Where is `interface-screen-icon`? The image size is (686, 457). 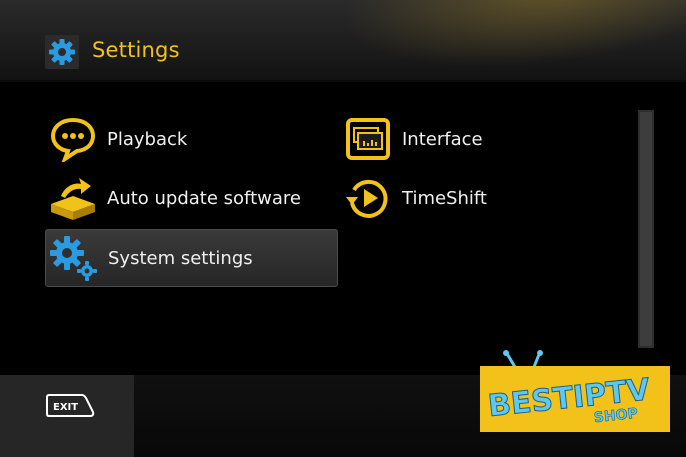 interface-screen-icon is located at coordinates (368, 139).